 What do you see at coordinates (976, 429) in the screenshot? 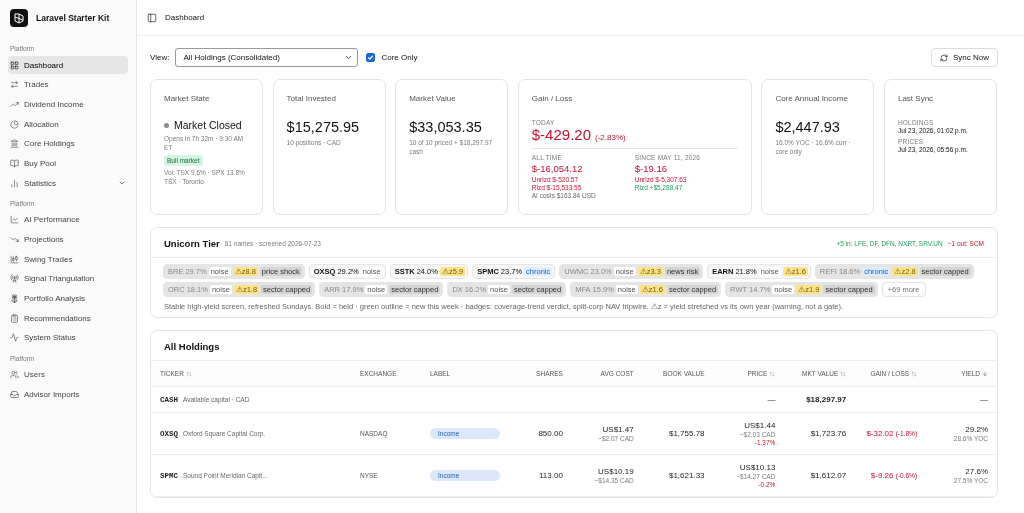
I see `yield-value: 29.2%` at bounding box center [976, 429].